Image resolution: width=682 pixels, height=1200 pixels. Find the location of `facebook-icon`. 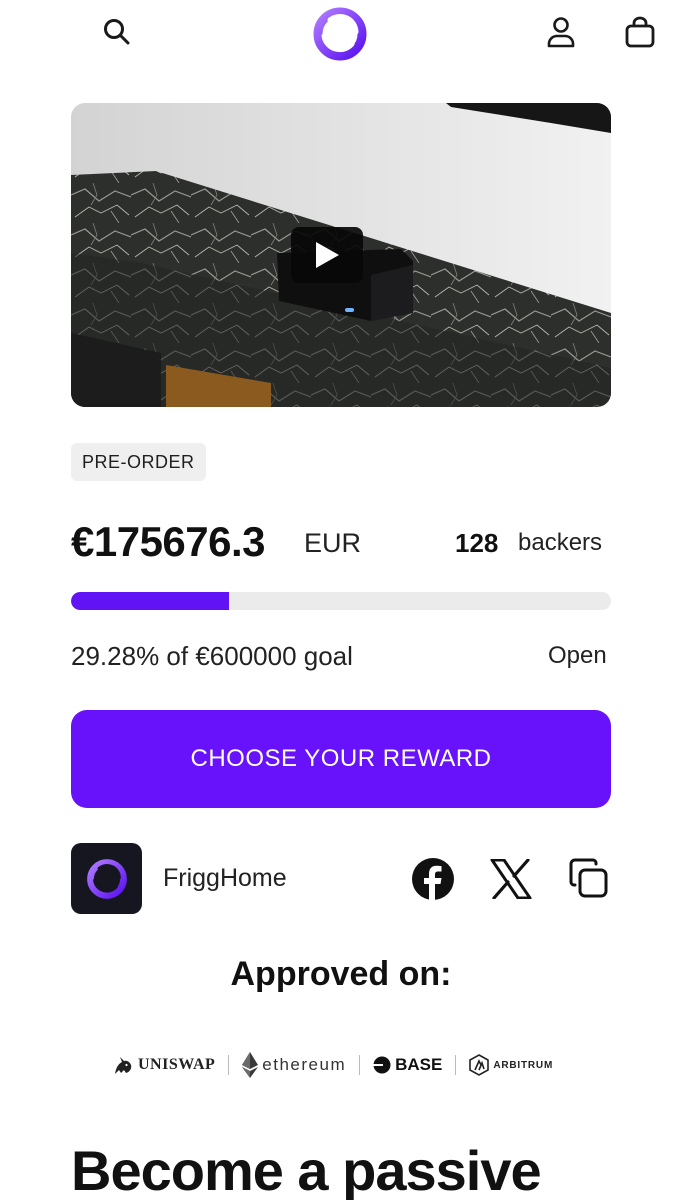

facebook-icon is located at coordinates (433, 879).